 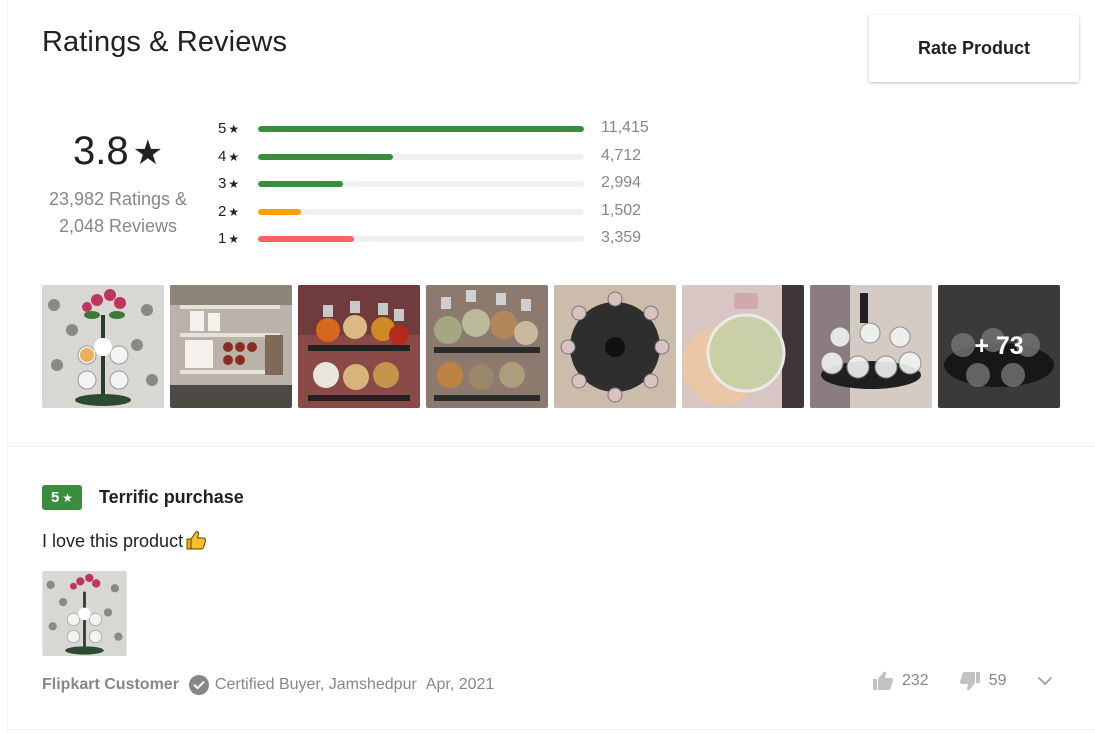 What do you see at coordinates (118, 184) in the screenshot?
I see `average-rating: 3.8 ★ 23,982 Ratings & 2,048 Reviews` at bounding box center [118, 184].